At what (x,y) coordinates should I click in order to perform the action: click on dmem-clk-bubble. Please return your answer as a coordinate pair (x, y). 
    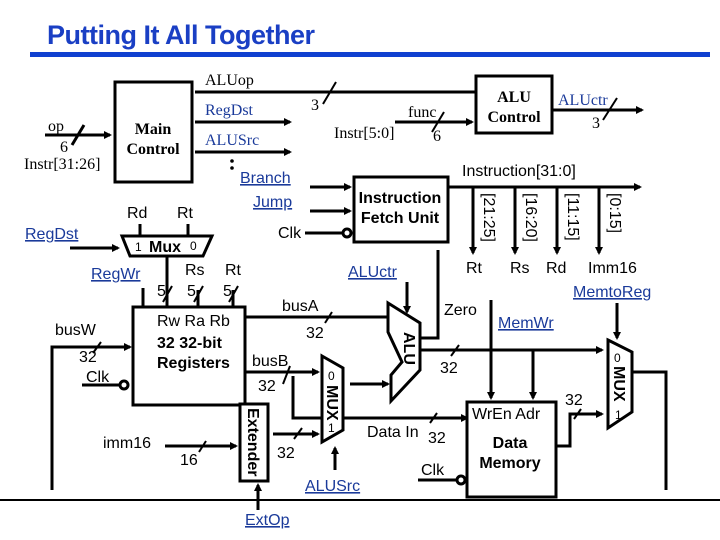
    Looking at the image, I should click on (461, 480).